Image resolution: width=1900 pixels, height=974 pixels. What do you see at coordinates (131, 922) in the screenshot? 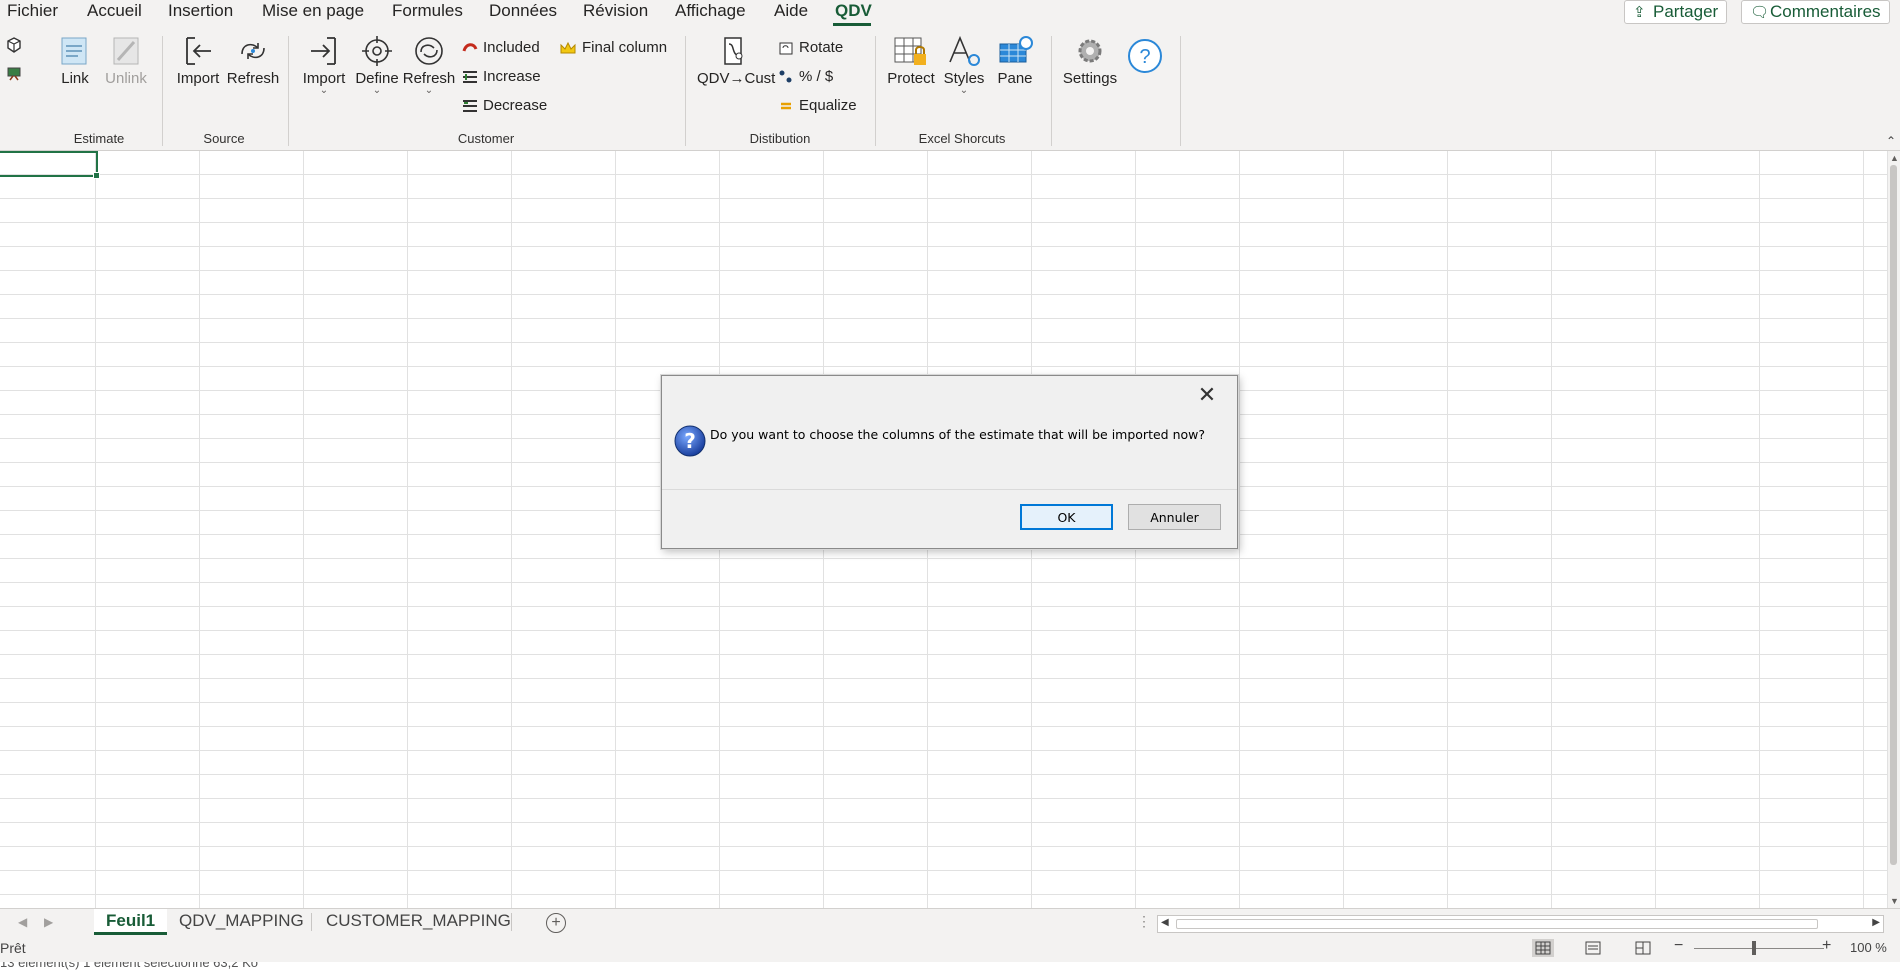
I see `sheet-tab-feuil1: Feuil1` at bounding box center [131, 922].